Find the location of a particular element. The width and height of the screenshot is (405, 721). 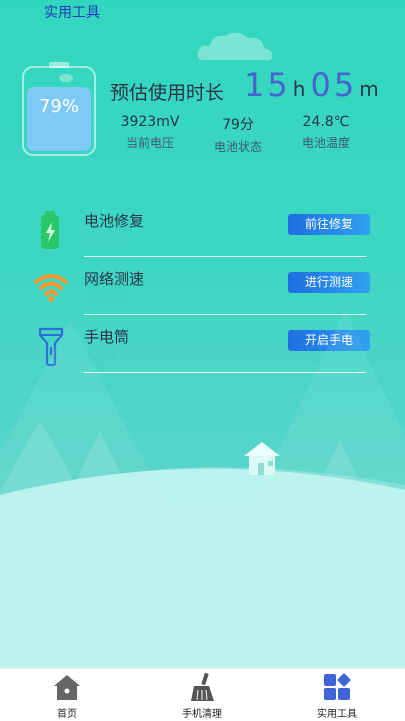

tools-grid-icon is located at coordinates (337, 686).